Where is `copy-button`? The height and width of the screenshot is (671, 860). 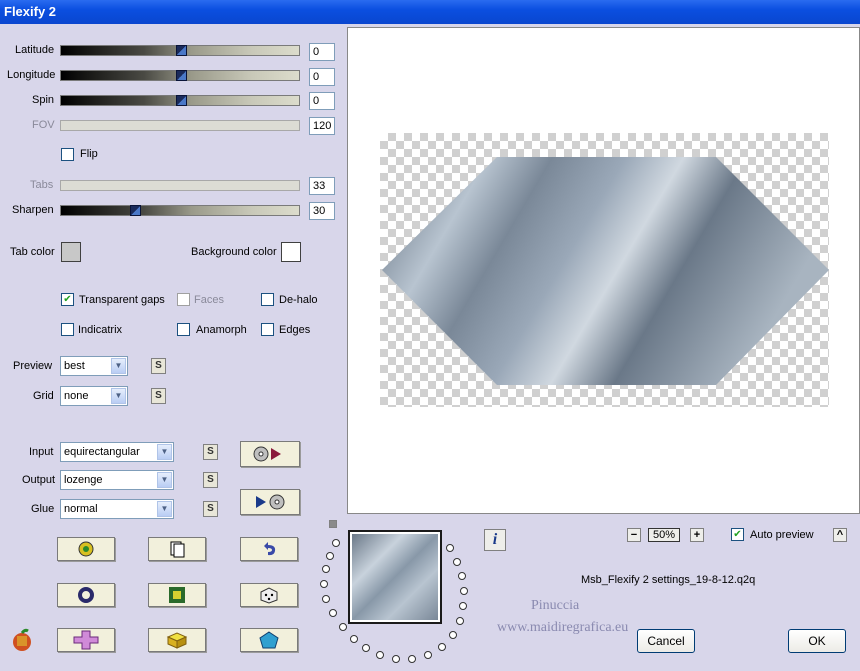
copy-button is located at coordinates (177, 549).